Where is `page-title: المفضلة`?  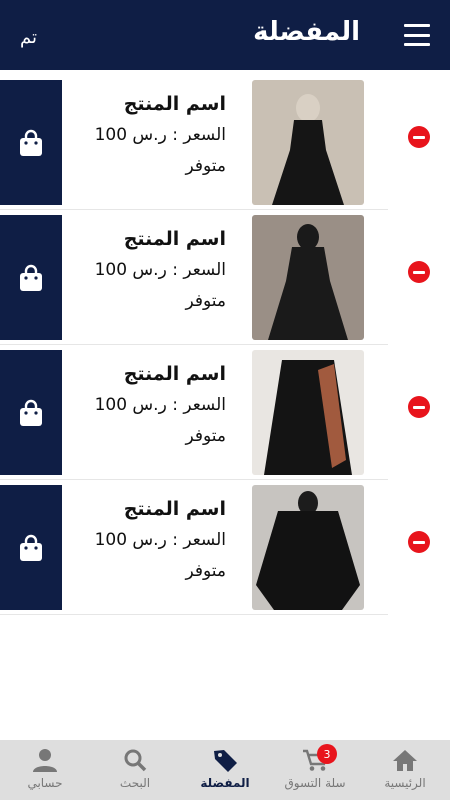
page-title: المفضلة is located at coordinates (306, 32).